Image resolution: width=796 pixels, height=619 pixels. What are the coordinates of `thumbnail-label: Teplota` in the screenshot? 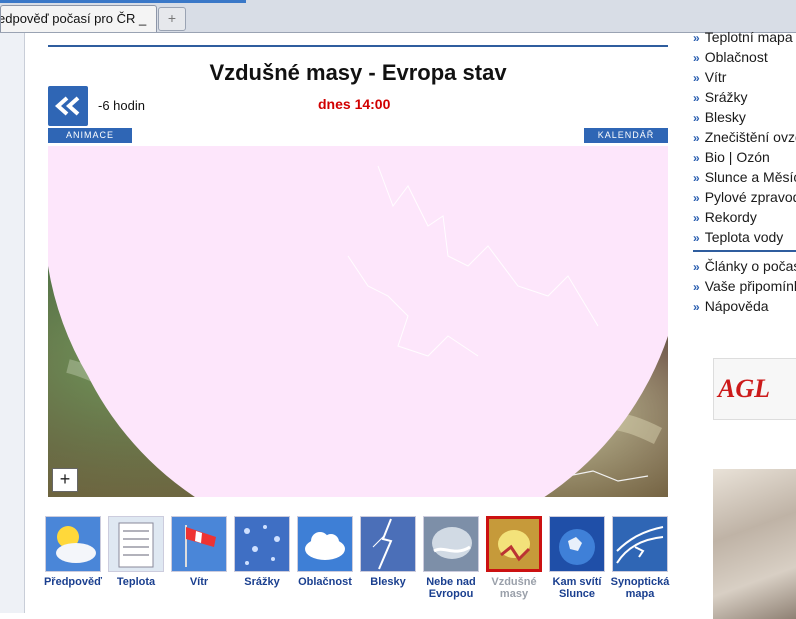 It's located at (136, 582).